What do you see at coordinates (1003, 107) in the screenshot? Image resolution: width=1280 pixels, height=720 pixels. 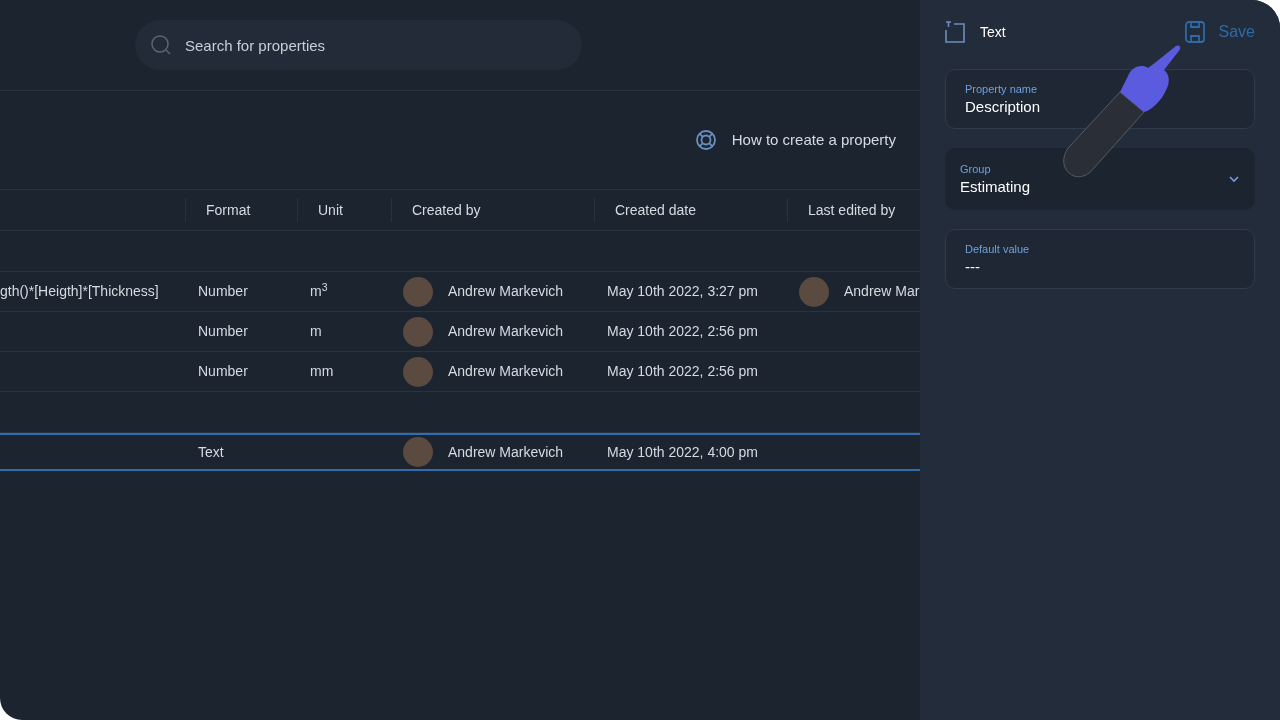 I see `field-value: Description` at bounding box center [1003, 107].